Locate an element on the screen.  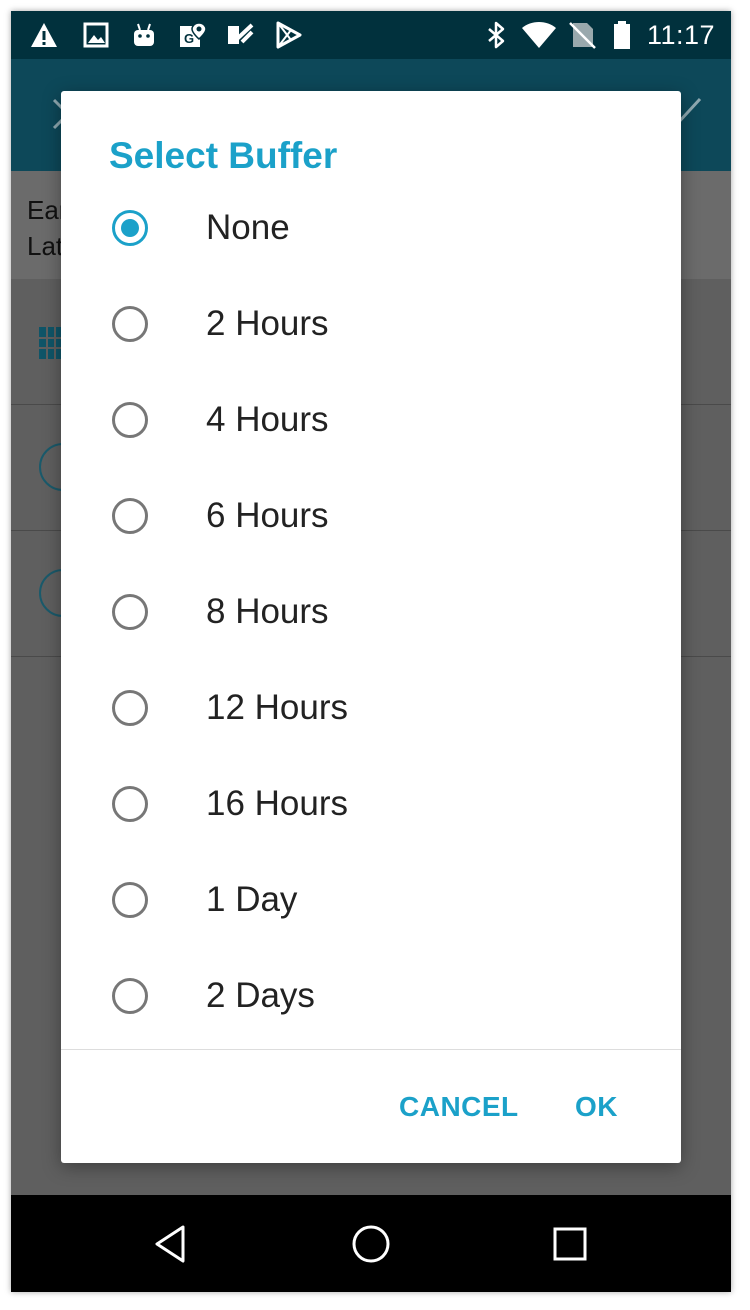
option-label: 6 Hours is located at coordinates (267, 515).